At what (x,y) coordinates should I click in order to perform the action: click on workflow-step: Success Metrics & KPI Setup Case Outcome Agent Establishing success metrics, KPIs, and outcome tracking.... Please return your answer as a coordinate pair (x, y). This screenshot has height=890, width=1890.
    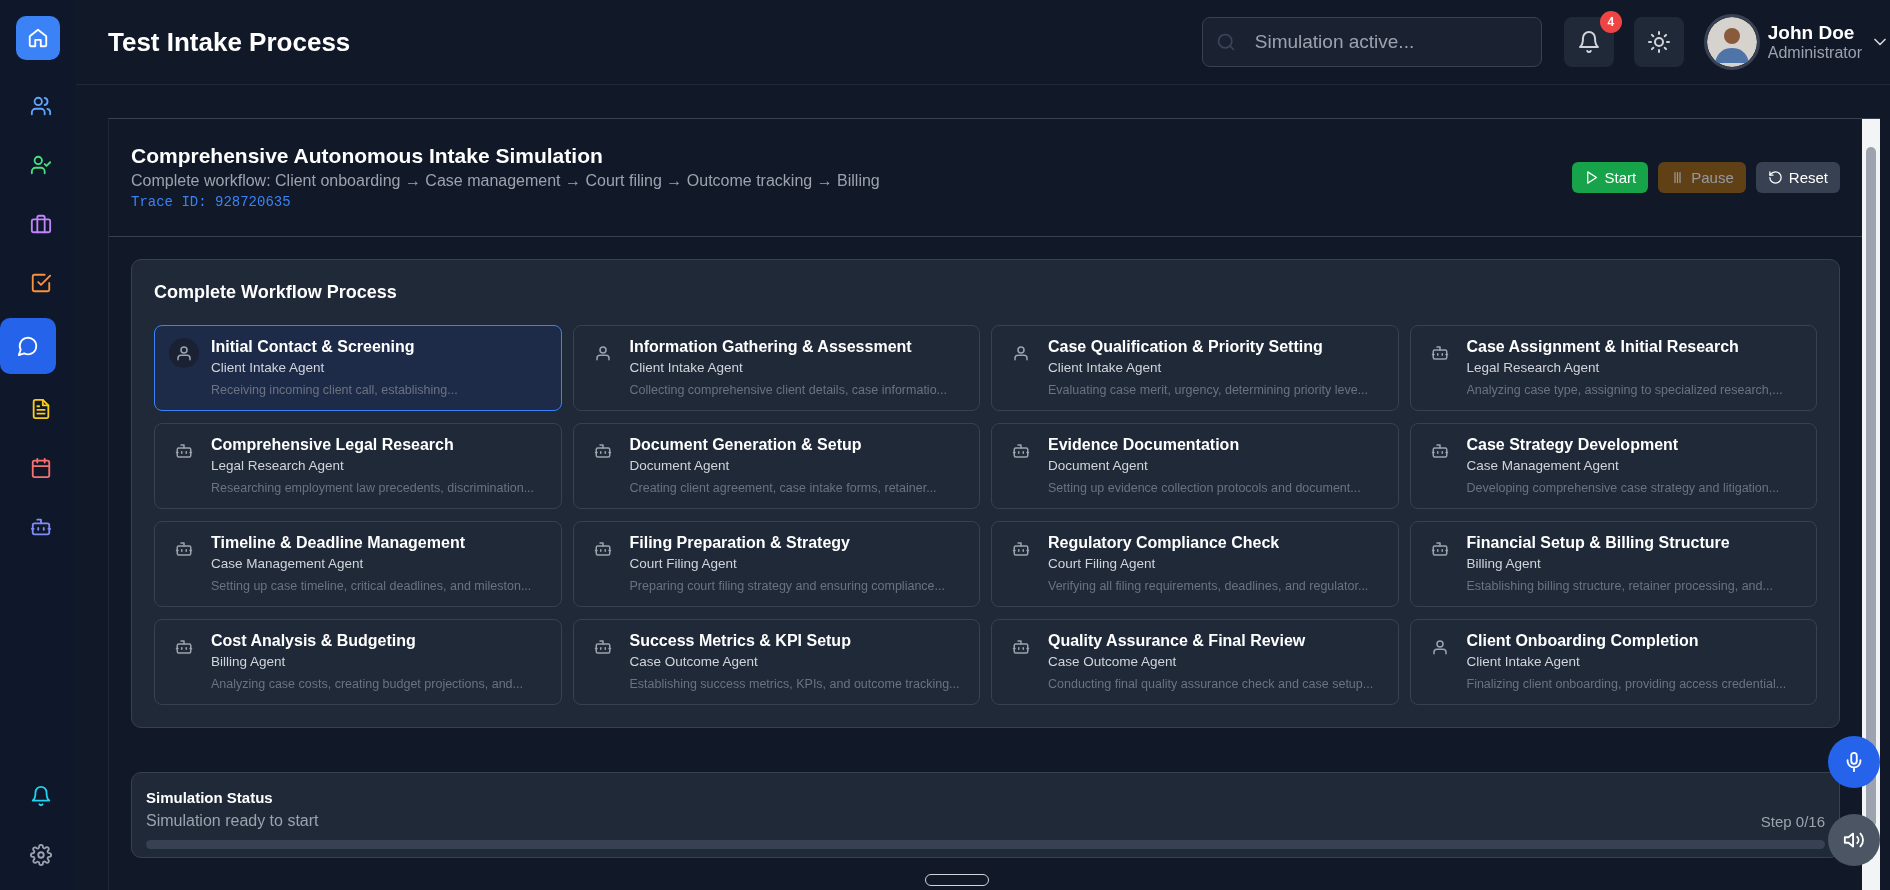
    Looking at the image, I should click on (776, 662).